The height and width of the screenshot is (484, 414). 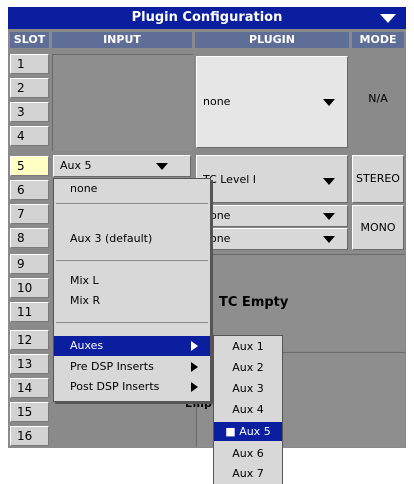 I want to click on slot-3: 3, so click(x=29, y=112).